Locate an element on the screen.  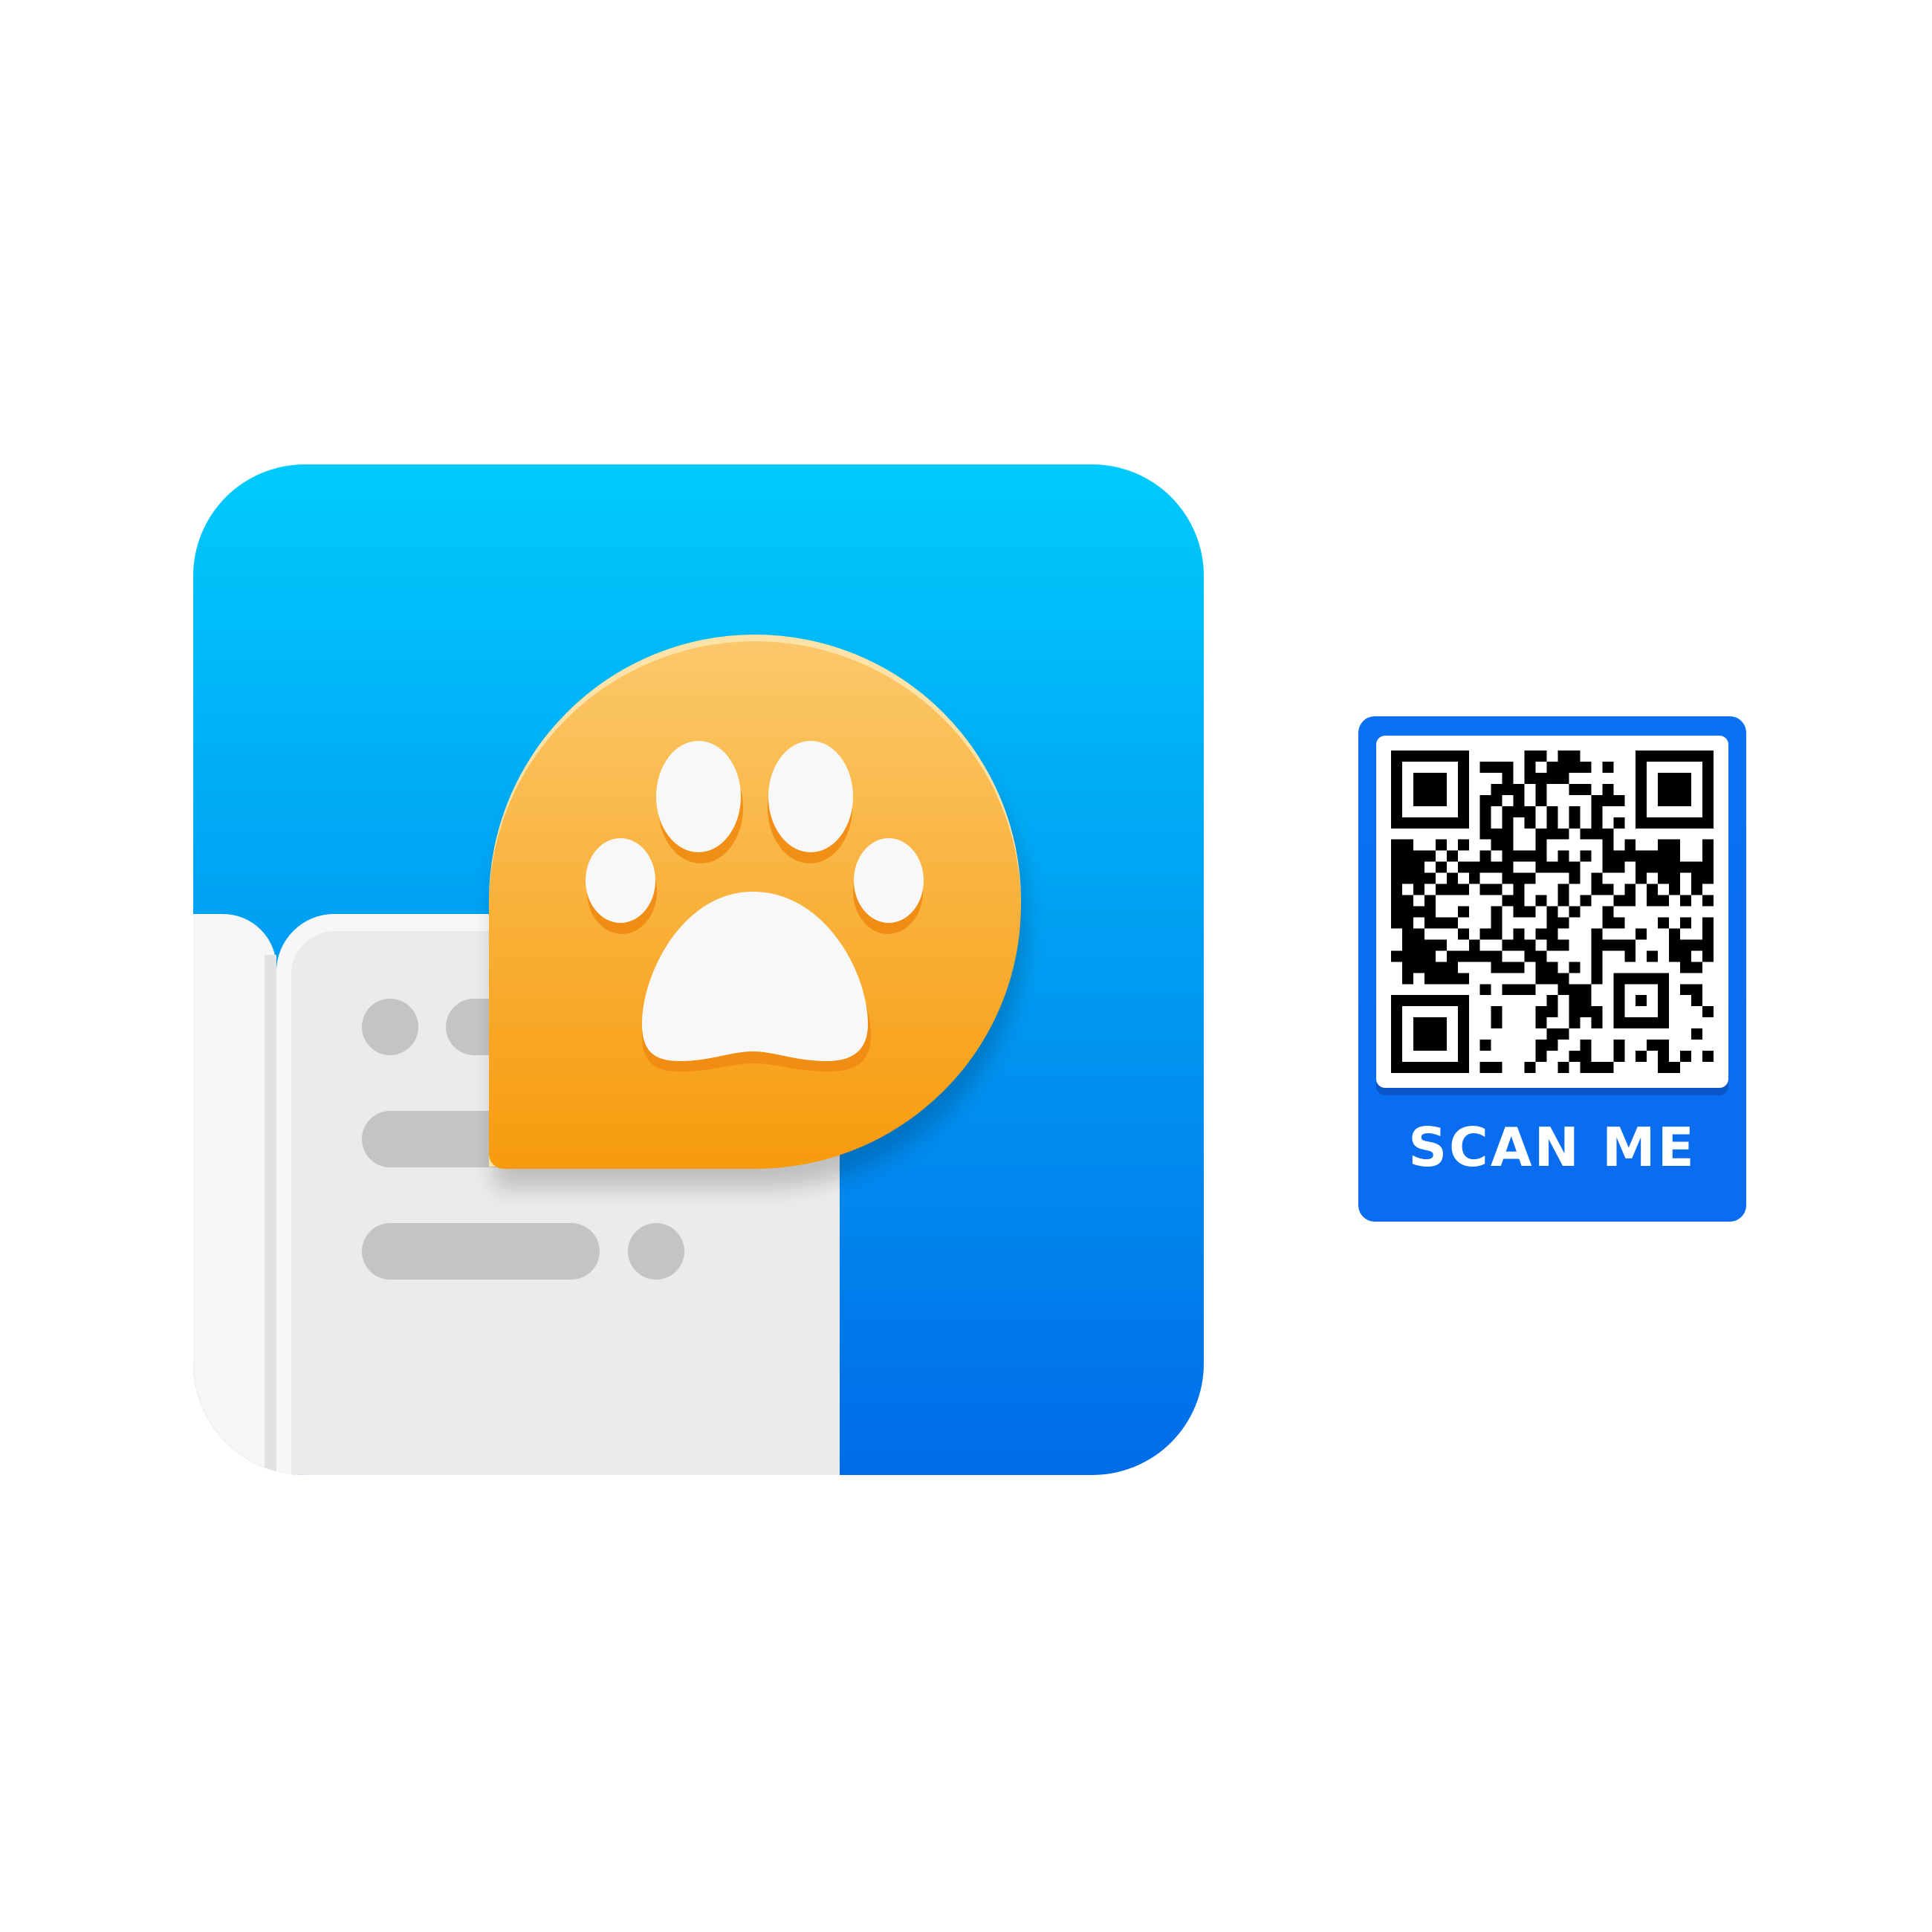
scan-me-label: SCAN ME is located at coordinates (1552, 1147).